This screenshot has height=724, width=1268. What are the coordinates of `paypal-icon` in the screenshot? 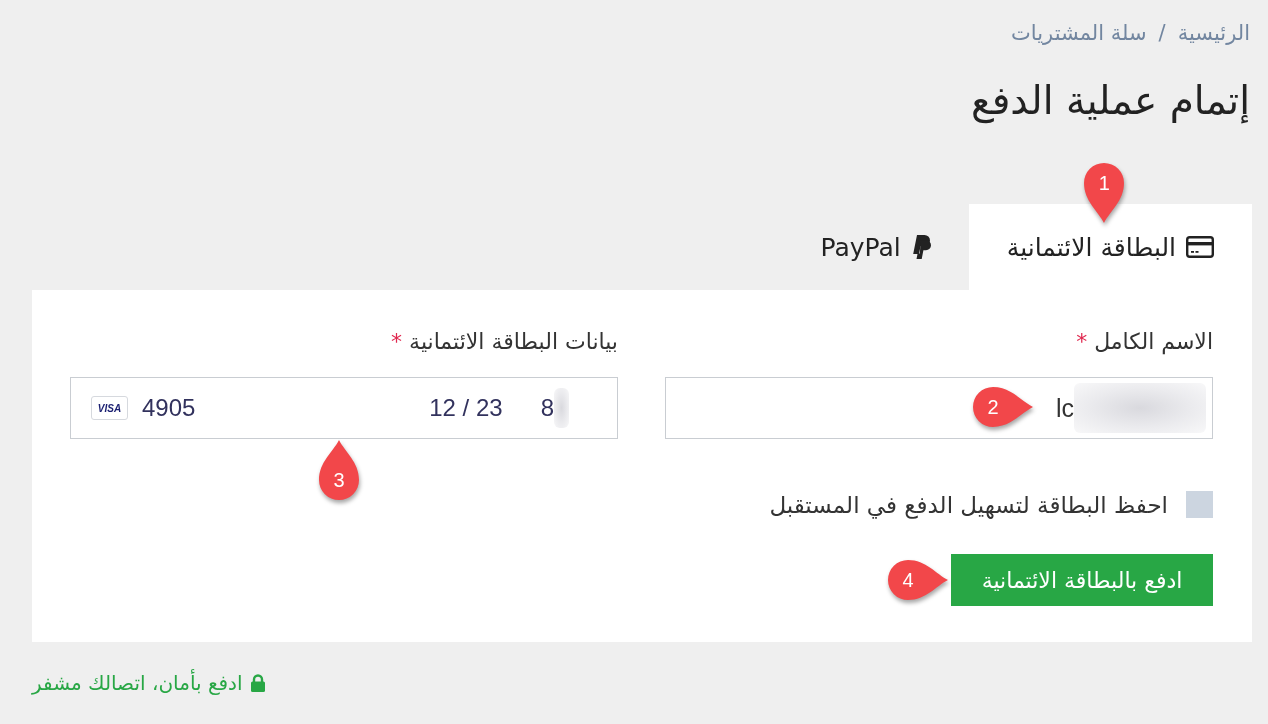 It's located at (920, 247).